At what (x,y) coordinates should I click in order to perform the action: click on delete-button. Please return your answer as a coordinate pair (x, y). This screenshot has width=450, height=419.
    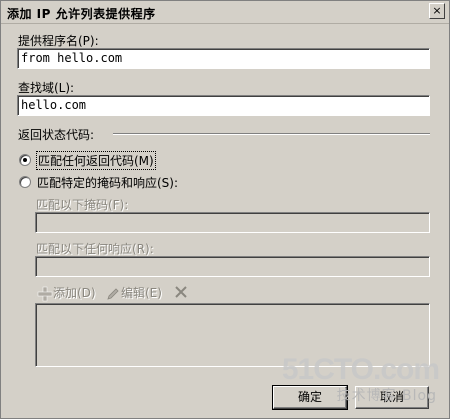
    Looking at the image, I should click on (181, 292).